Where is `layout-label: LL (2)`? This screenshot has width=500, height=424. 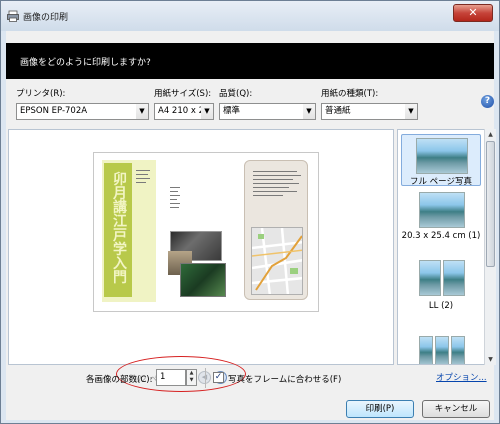 layout-label: LL (2) is located at coordinates (441, 306).